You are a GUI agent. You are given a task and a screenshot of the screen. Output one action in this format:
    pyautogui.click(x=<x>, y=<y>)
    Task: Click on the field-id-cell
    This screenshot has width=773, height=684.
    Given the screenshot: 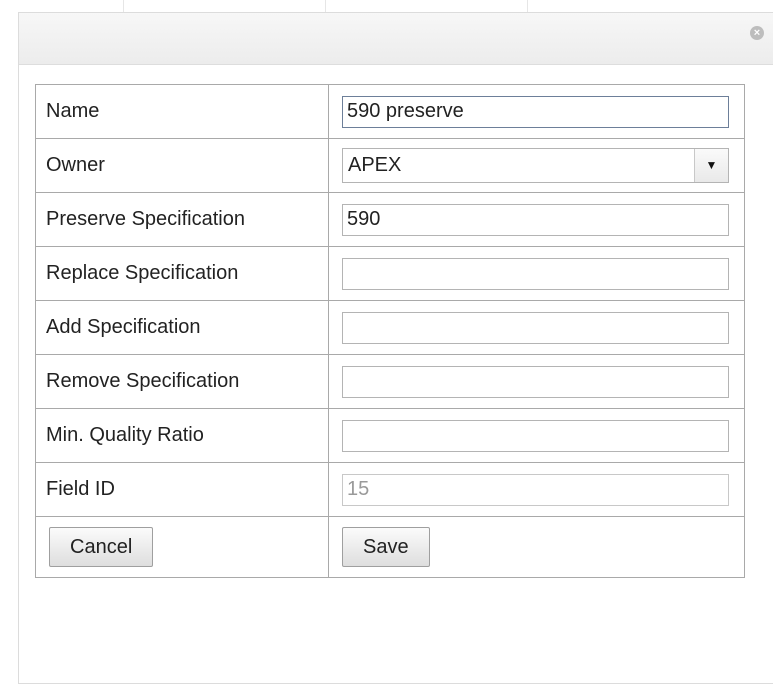 What is the action you would take?
    pyautogui.click(x=536, y=489)
    